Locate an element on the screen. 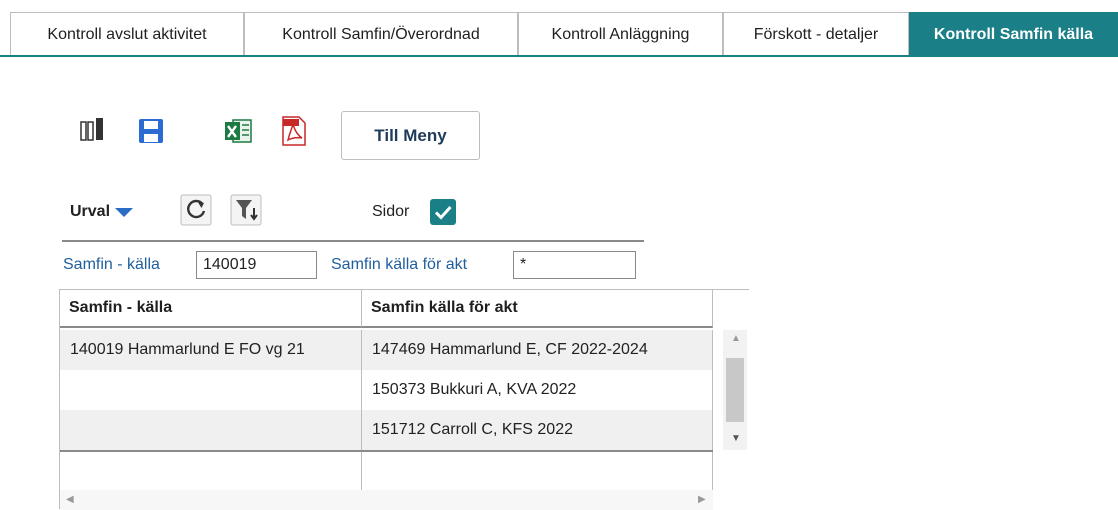 The width and height of the screenshot is (1118, 510). samfin-kalla-akt-label: Samfin källa för akt is located at coordinates (399, 264).